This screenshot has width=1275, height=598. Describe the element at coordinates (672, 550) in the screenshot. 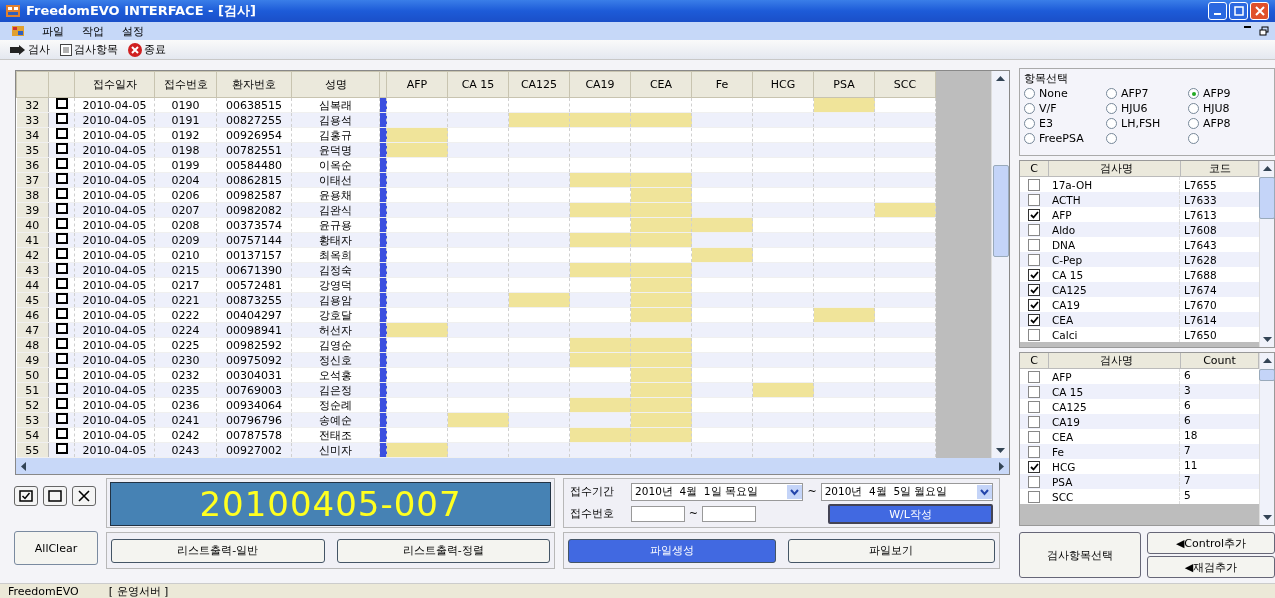

I see `file-button: 파일생성` at that location.